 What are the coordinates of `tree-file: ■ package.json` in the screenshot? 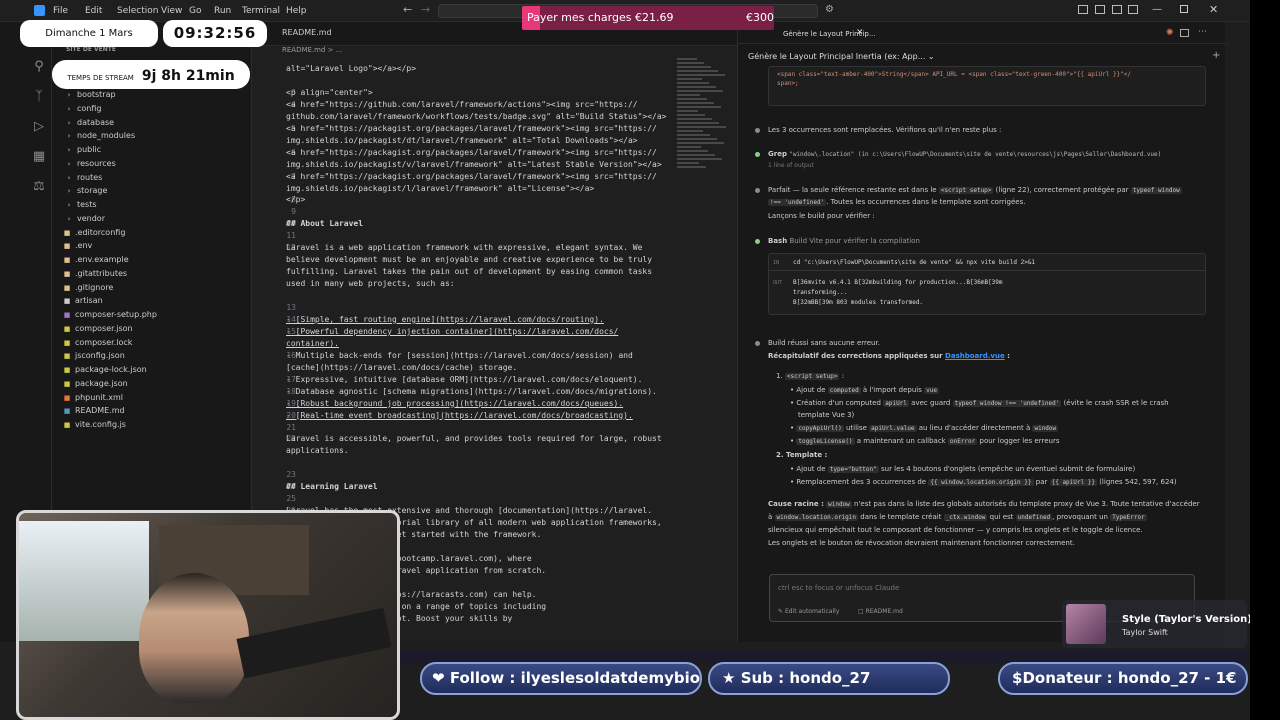 It's located at (152, 383).